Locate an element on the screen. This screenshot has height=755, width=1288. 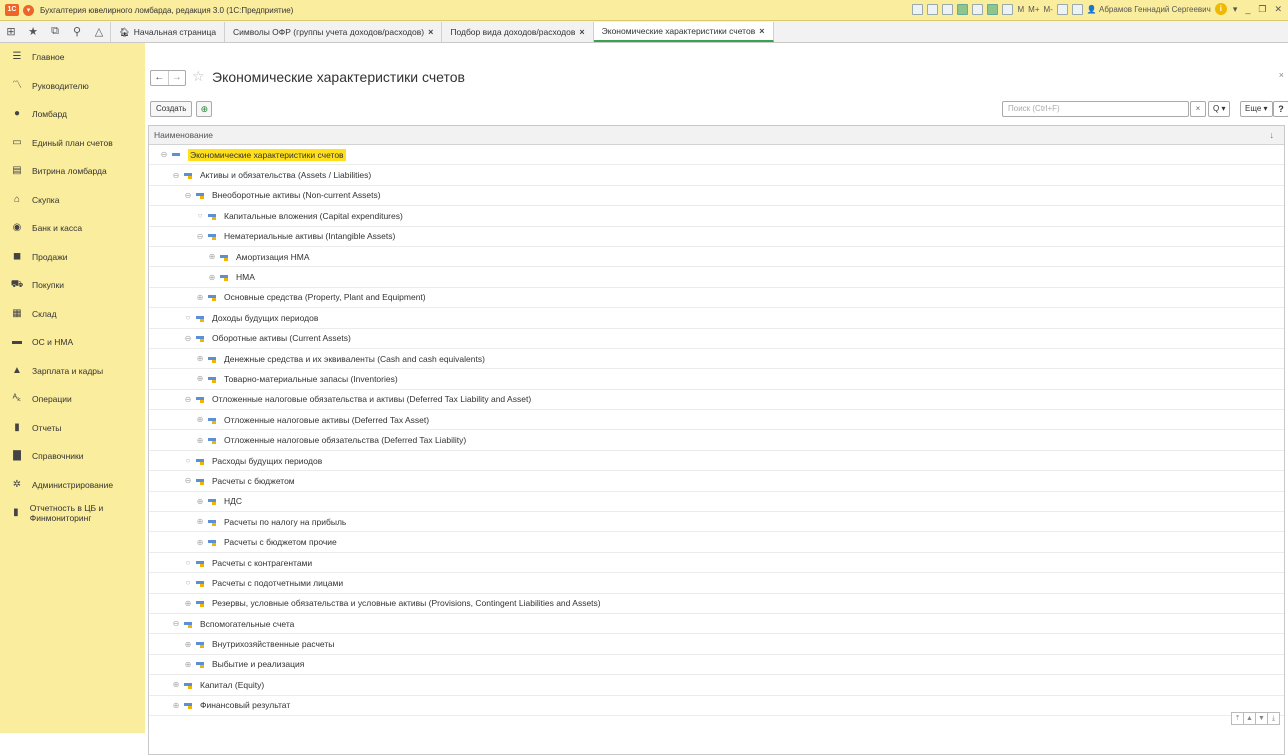
forward-button: → is located at coordinates (176, 78).